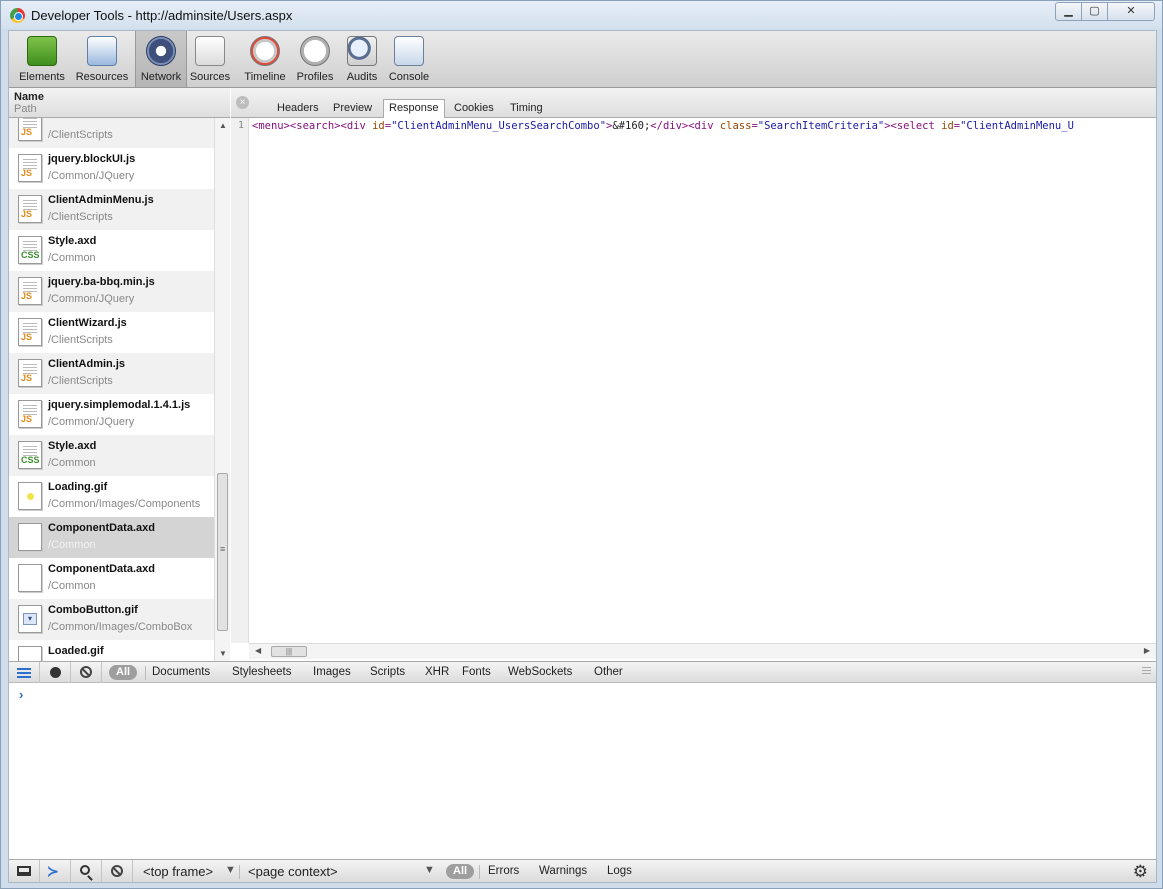 The image size is (1163, 889). What do you see at coordinates (1140, 871) in the screenshot?
I see `settings-gear-icon: ⚙` at bounding box center [1140, 871].